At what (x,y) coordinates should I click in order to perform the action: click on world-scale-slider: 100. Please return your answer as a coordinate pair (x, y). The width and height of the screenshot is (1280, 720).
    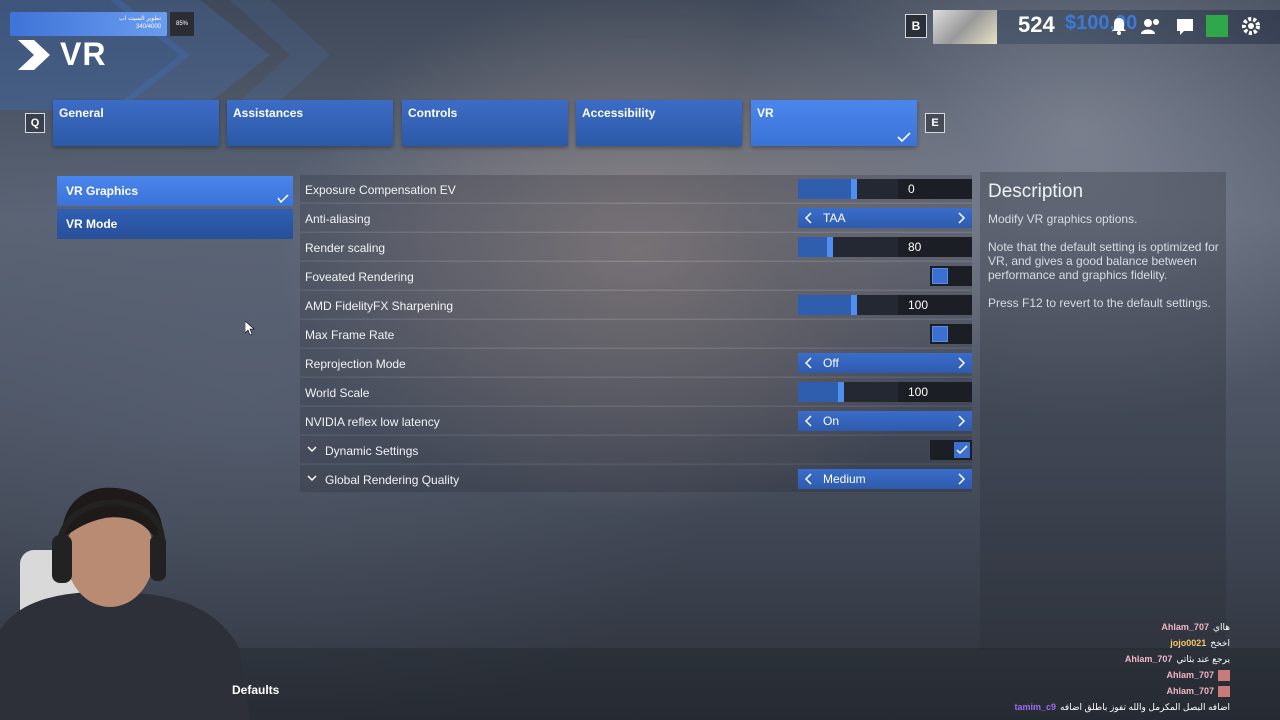
    Looking at the image, I should click on (885, 392).